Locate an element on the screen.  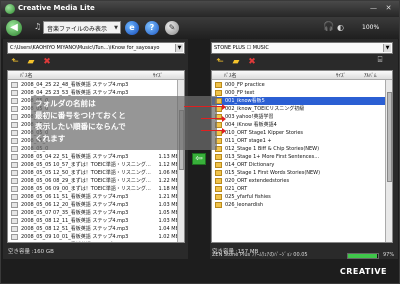
volume-icon: ◐ is located at coordinates (340, 27).